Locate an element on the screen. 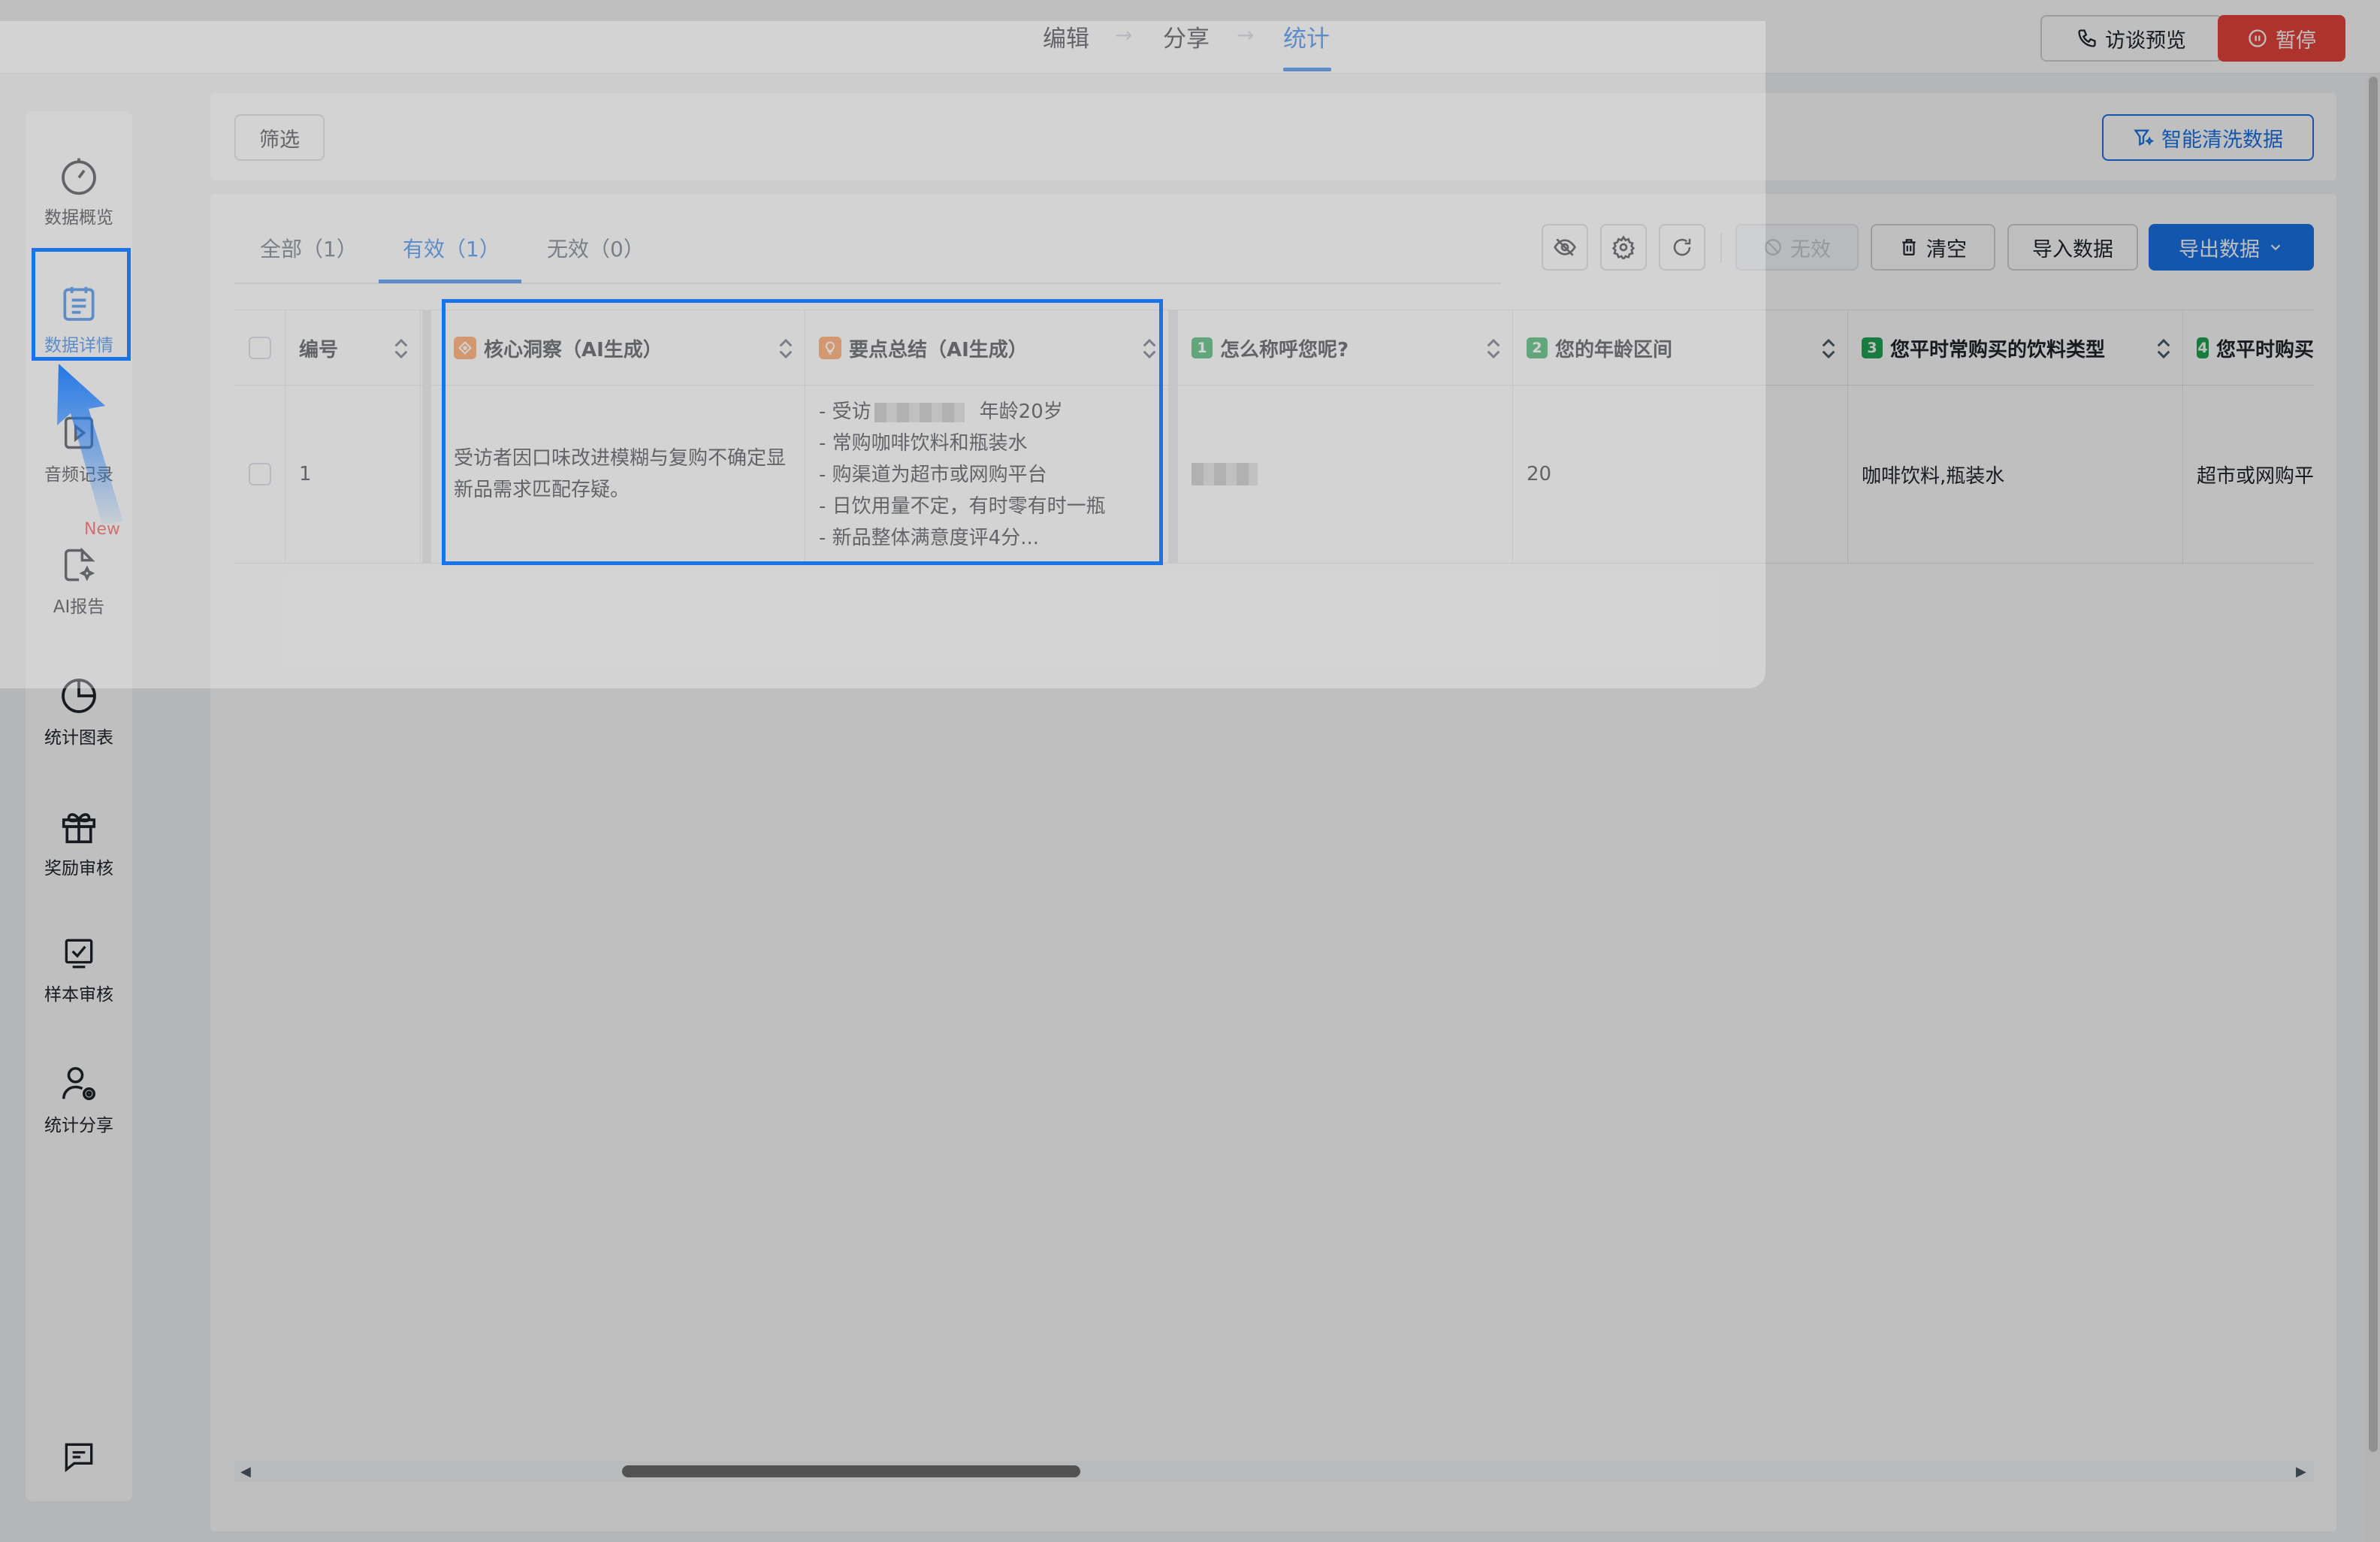 This screenshot has width=2380, height=1542. settings-button is located at coordinates (1623, 247).